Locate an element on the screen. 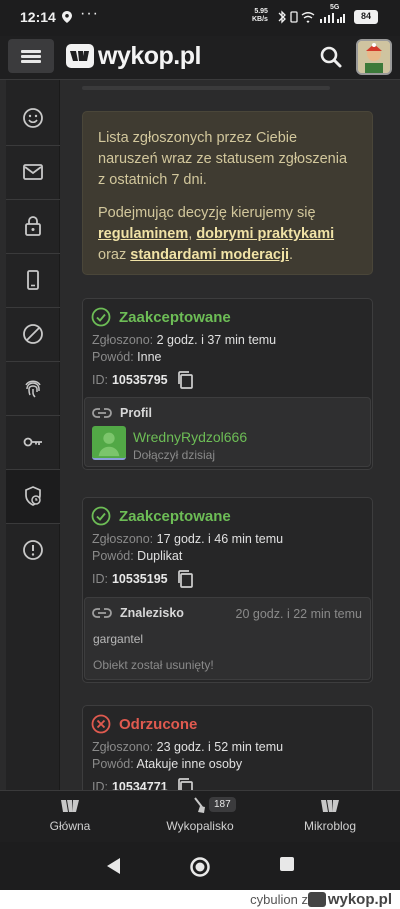 The height and width of the screenshot is (909, 400). report-id: ID: 10535195 is located at coordinates (143, 579).